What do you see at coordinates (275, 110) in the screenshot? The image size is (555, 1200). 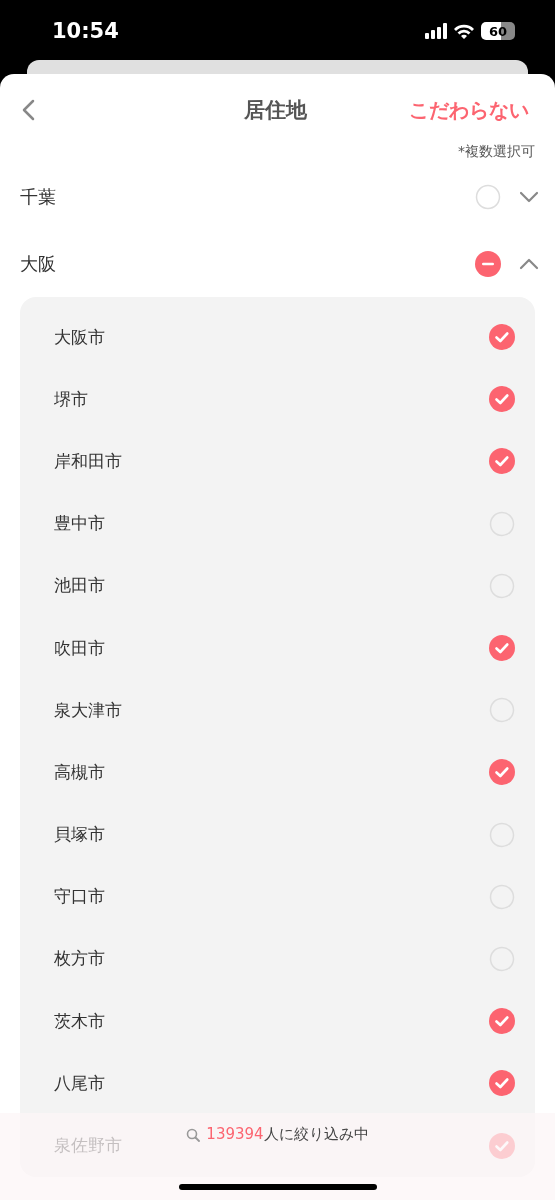 I see `sheet-title: 居住地` at bounding box center [275, 110].